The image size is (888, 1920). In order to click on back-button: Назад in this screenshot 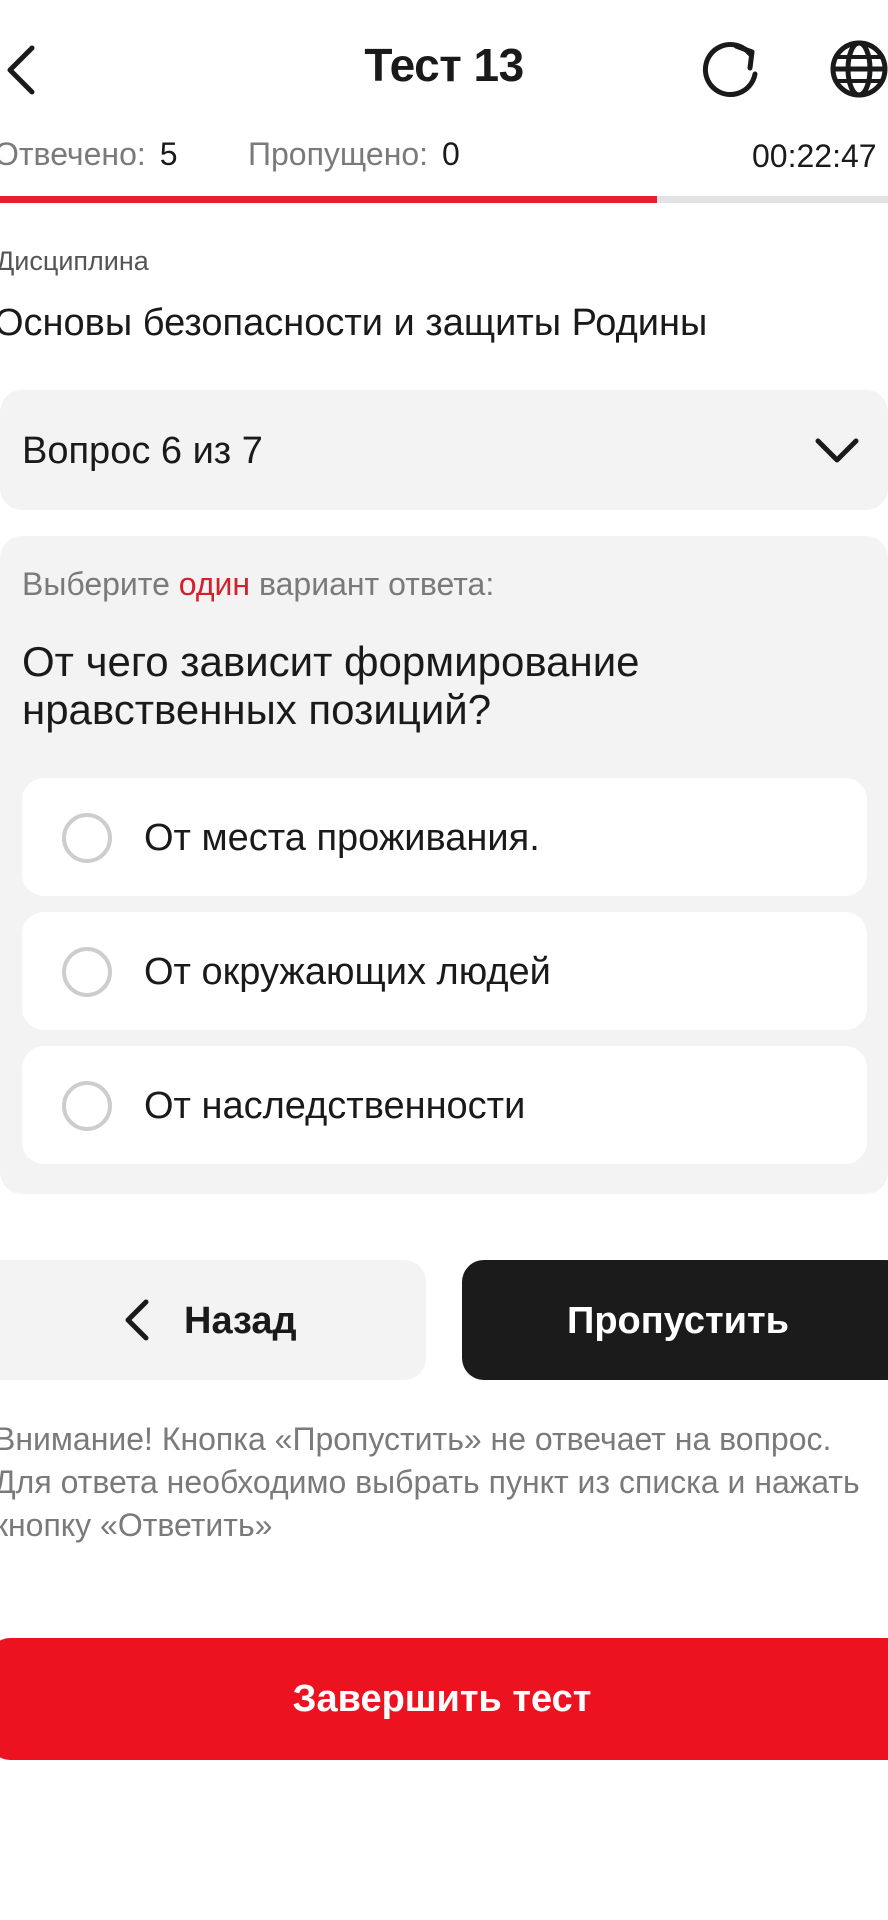, I will do `click(213, 1320)`.